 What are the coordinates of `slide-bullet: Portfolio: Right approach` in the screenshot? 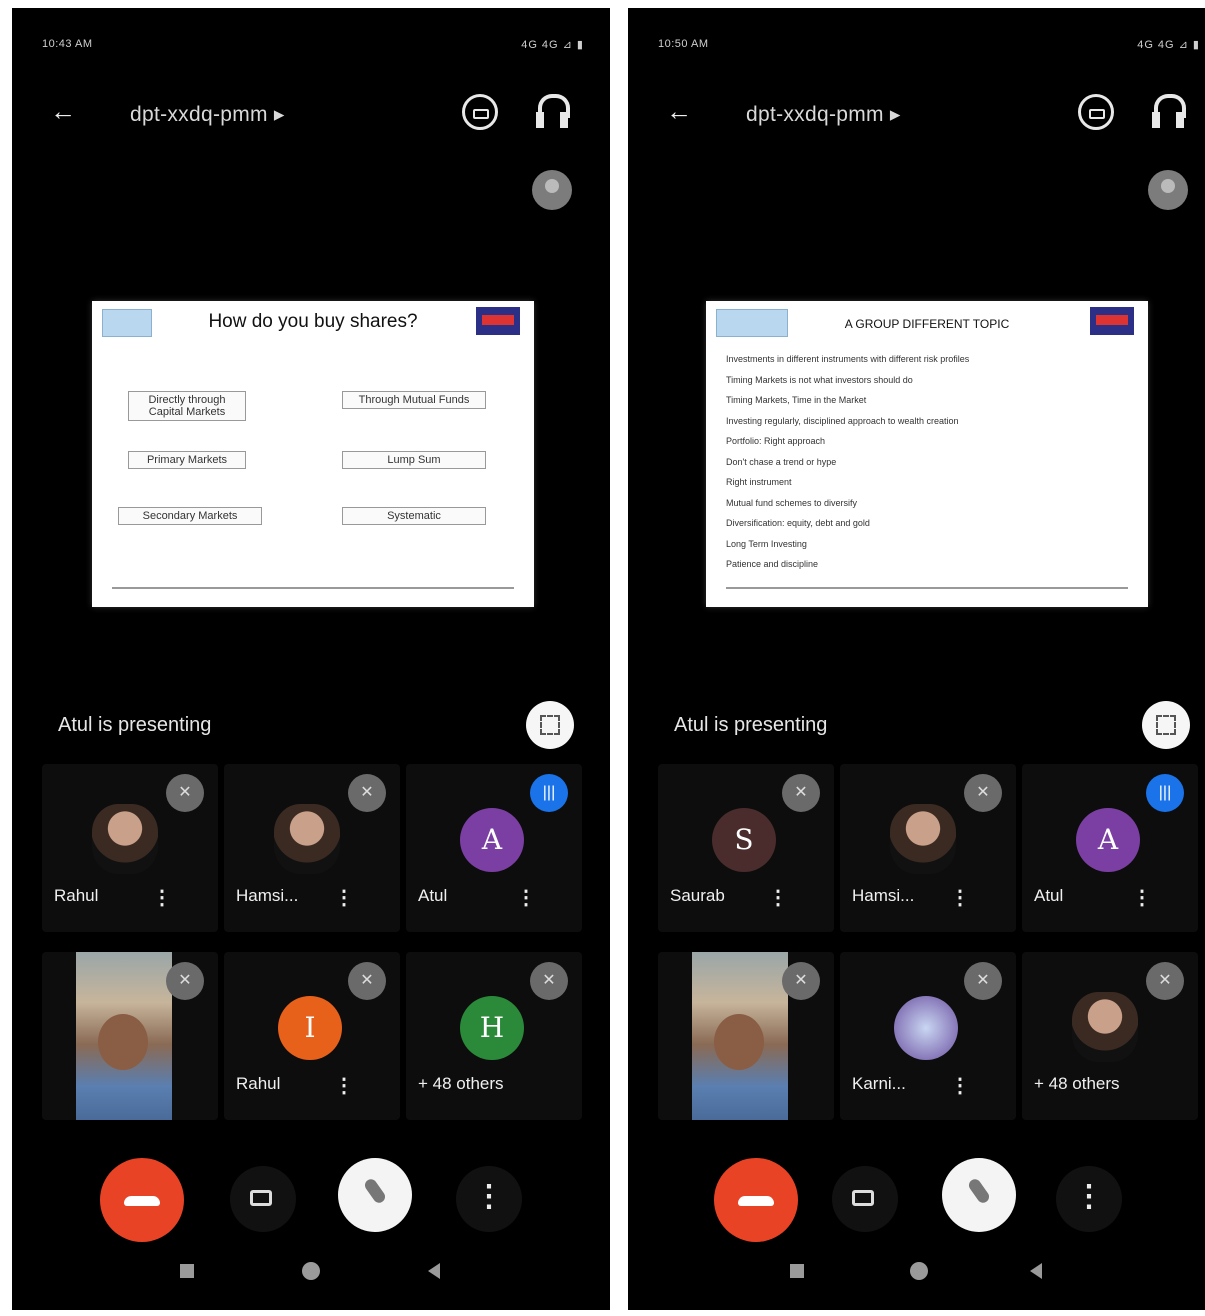 It's located at (776, 441).